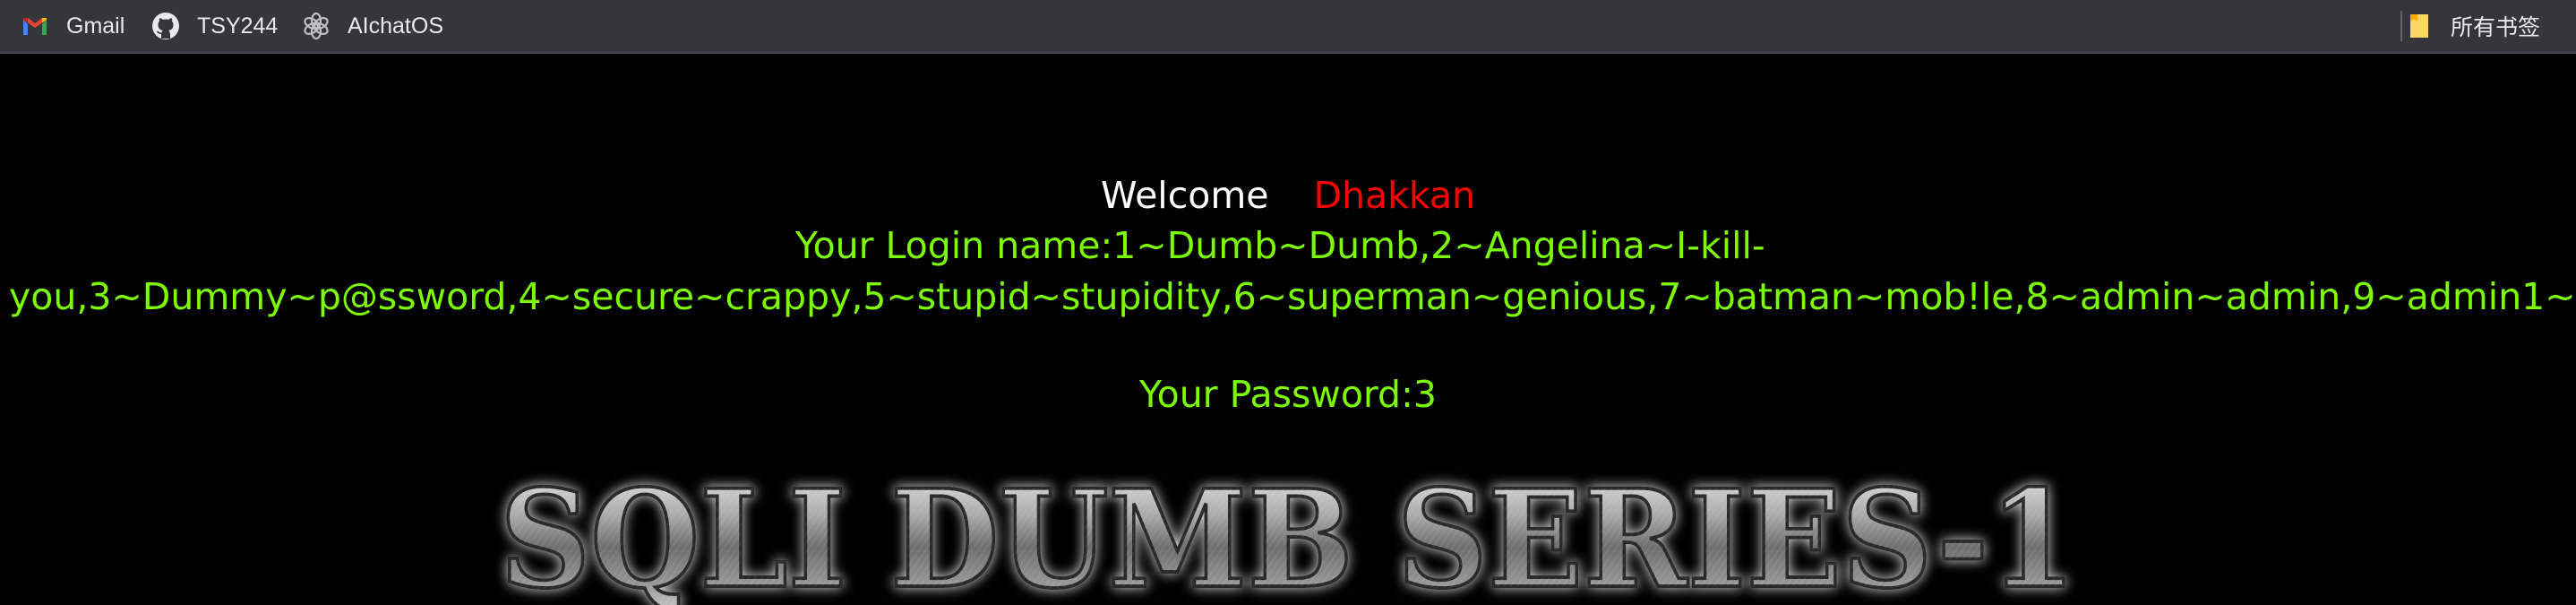 The image size is (2576, 605). I want to click on bookmark-gmail: Gmail, so click(72, 26).